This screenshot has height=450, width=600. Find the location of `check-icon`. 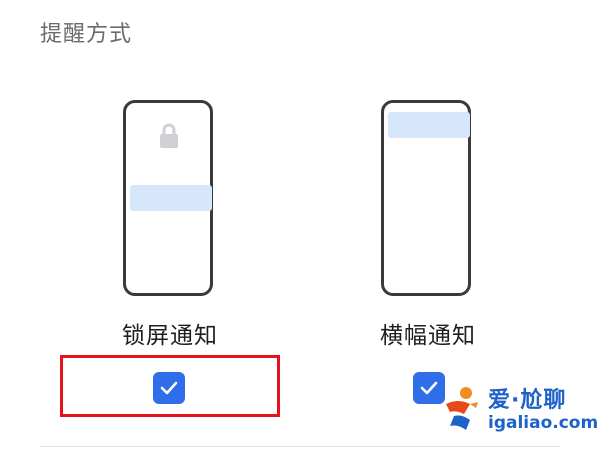

check-icon is located at coordinates (429, 388).